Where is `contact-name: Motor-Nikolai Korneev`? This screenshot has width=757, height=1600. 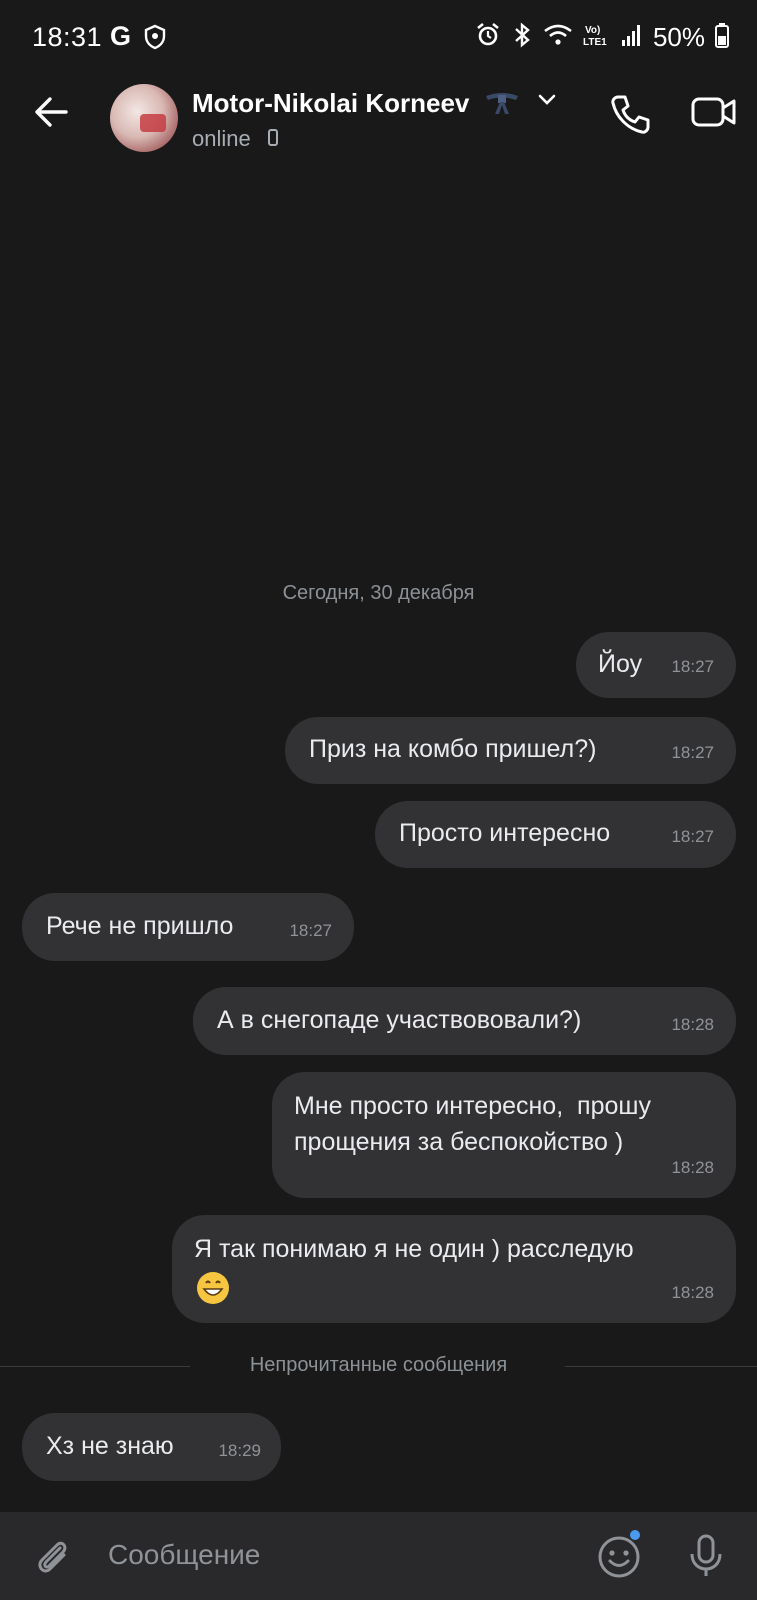 contact-name: Motor-Nikolai Korneev is located at coordinates (330, 103).